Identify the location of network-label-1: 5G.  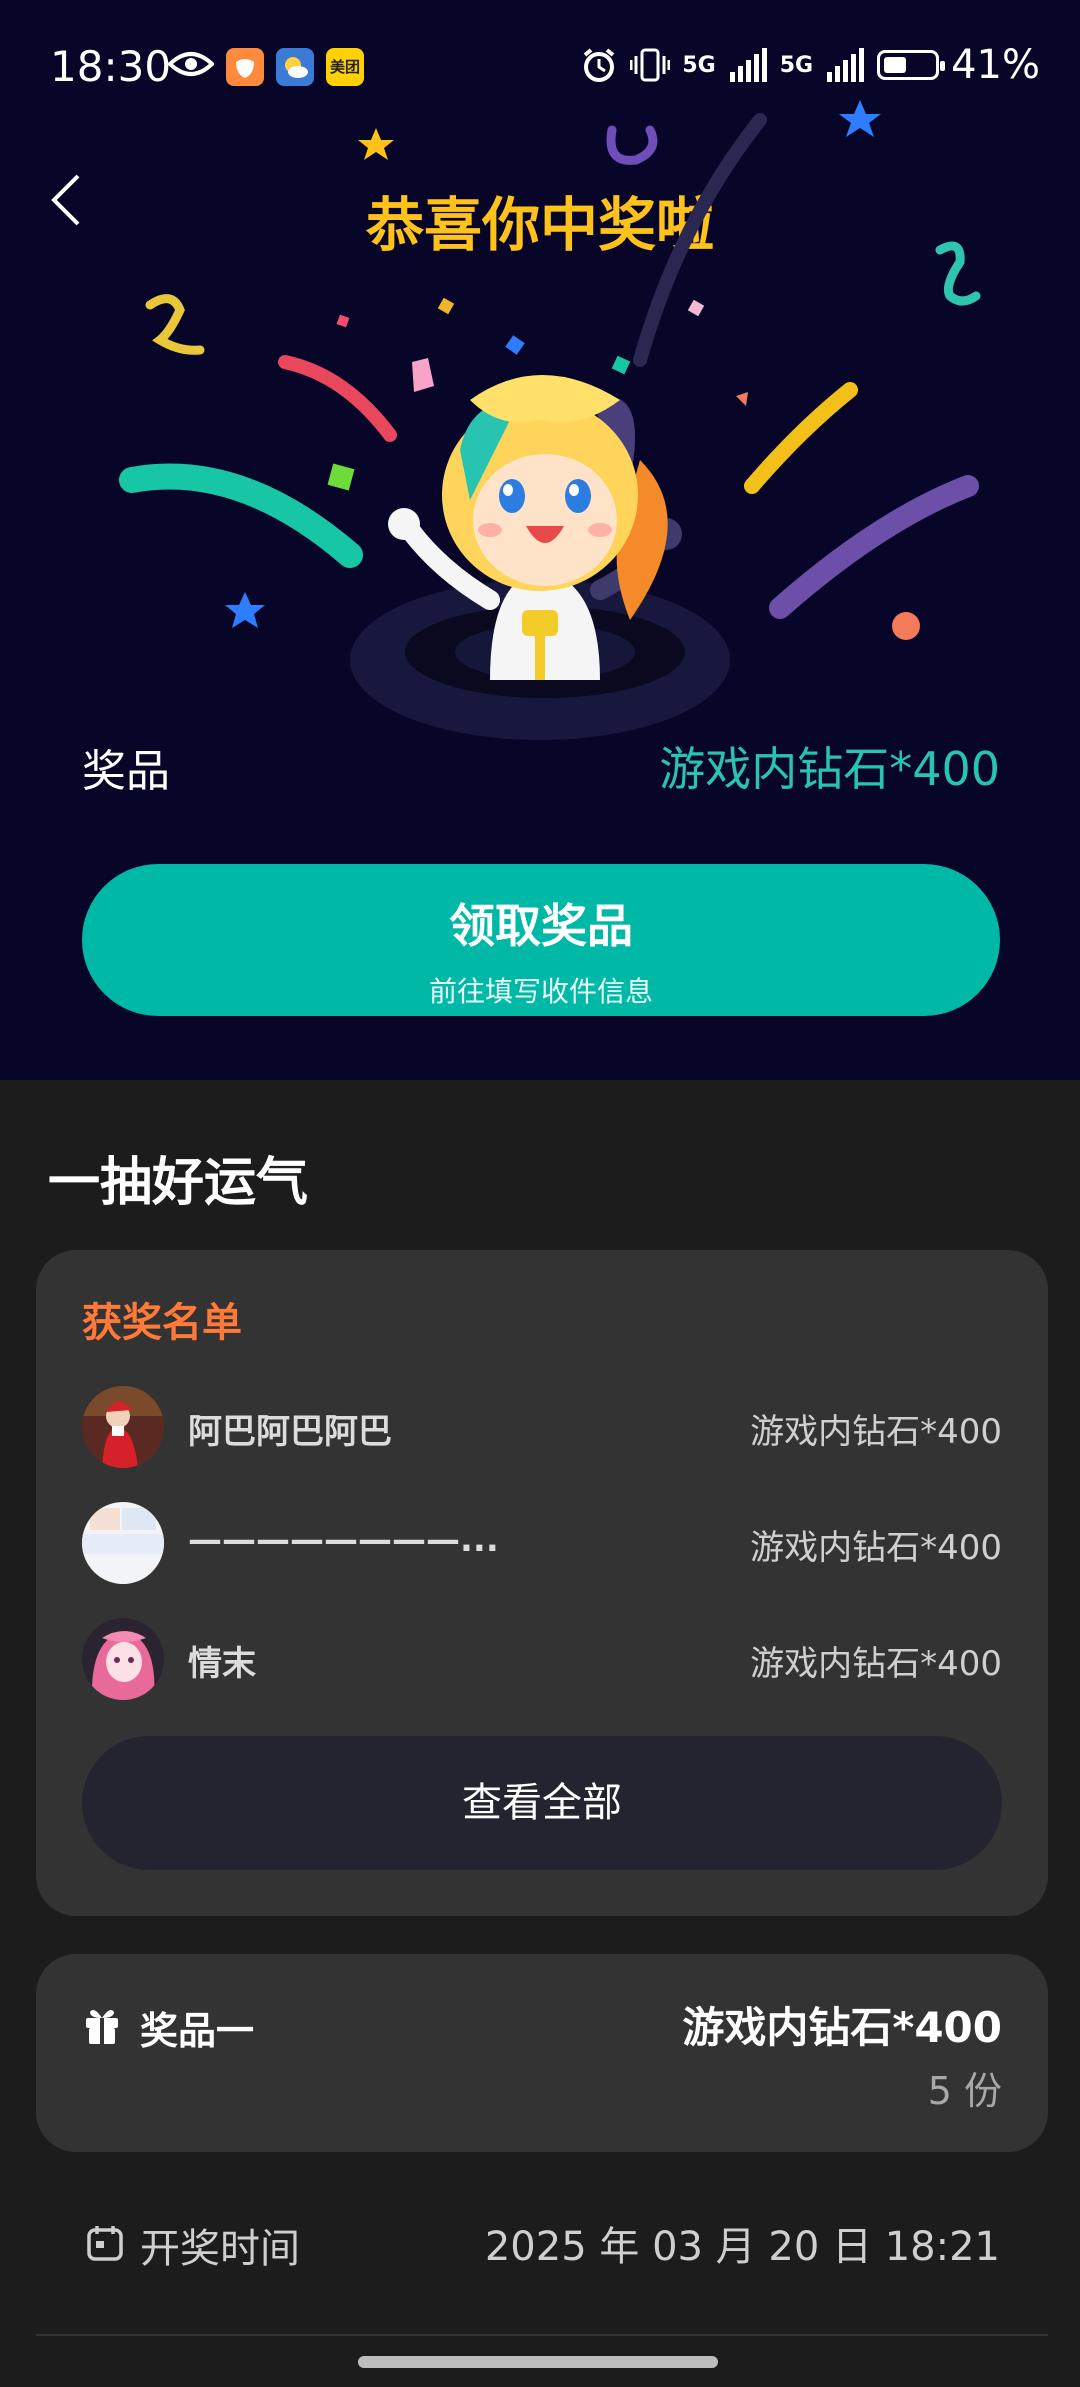
(699, 65).